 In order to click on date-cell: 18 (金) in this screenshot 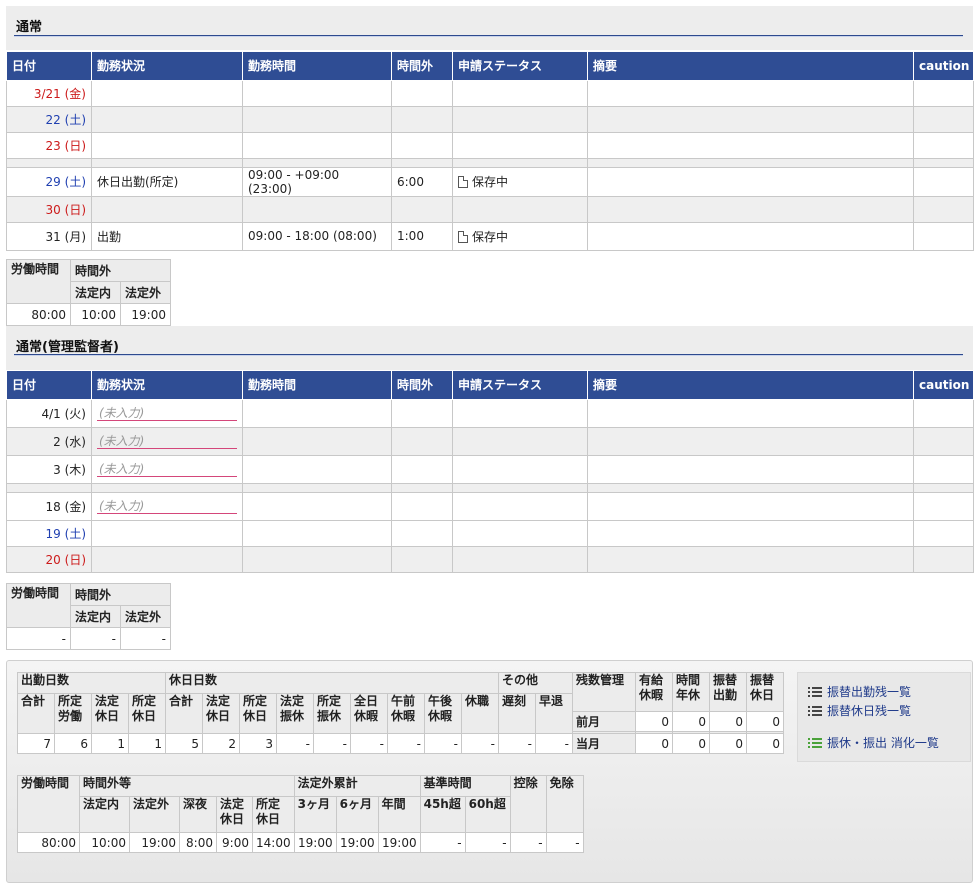, I will do `click(49, 506)`.